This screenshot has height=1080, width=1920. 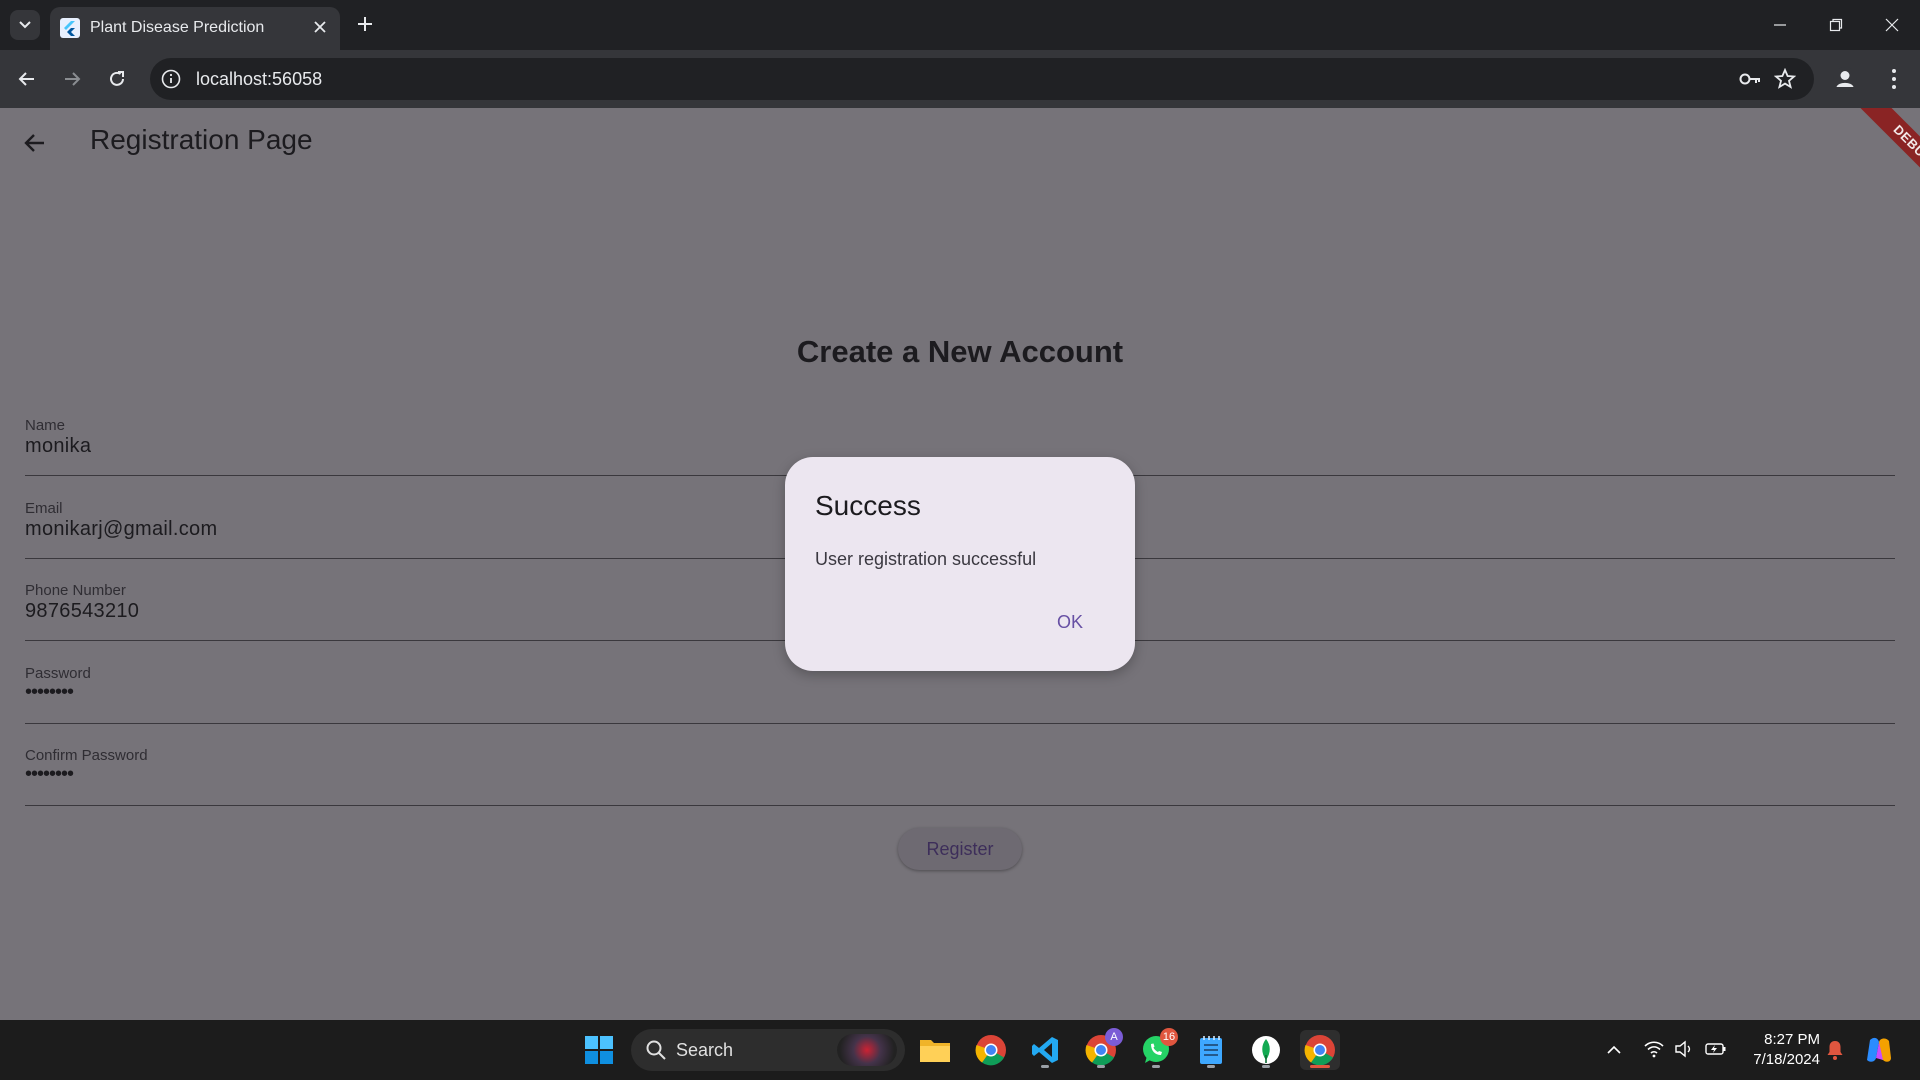 What do you see at coordinates (1102, 1049) in the screenshot?
I see `taskbar-chrome-profile: A` at bounding box center [1102, 1049].